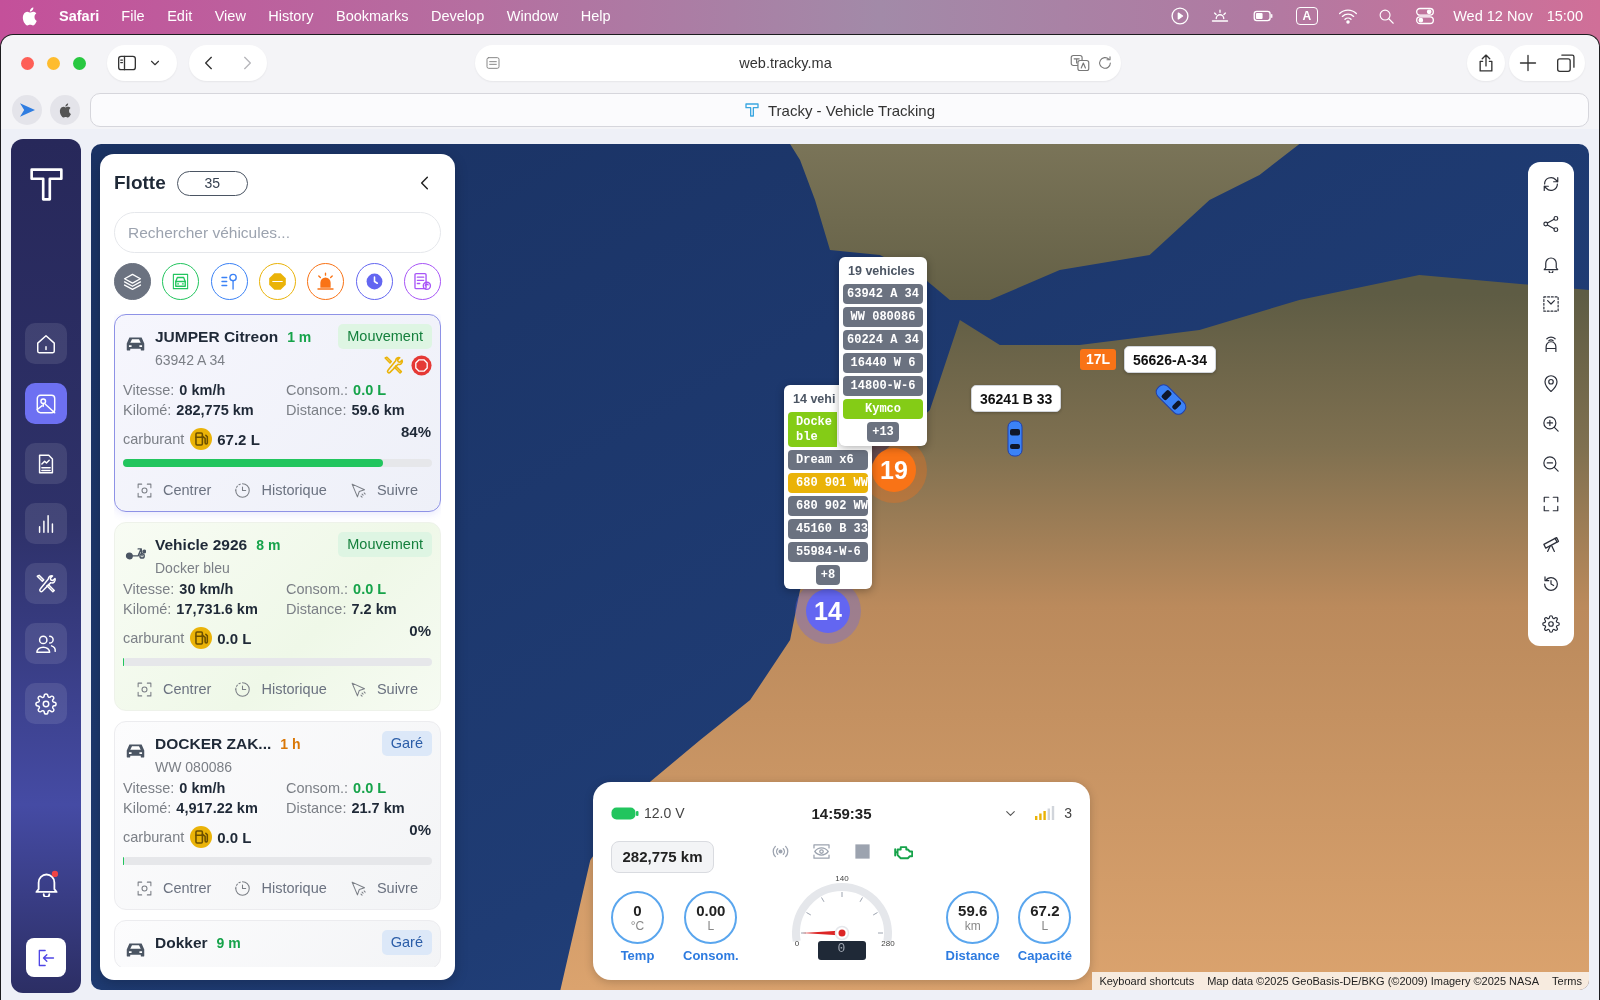 The height and width of the screenshot is (1000, 1600). I want to click on vehicle-plate-tag: WW 080086, so click(883, 317).